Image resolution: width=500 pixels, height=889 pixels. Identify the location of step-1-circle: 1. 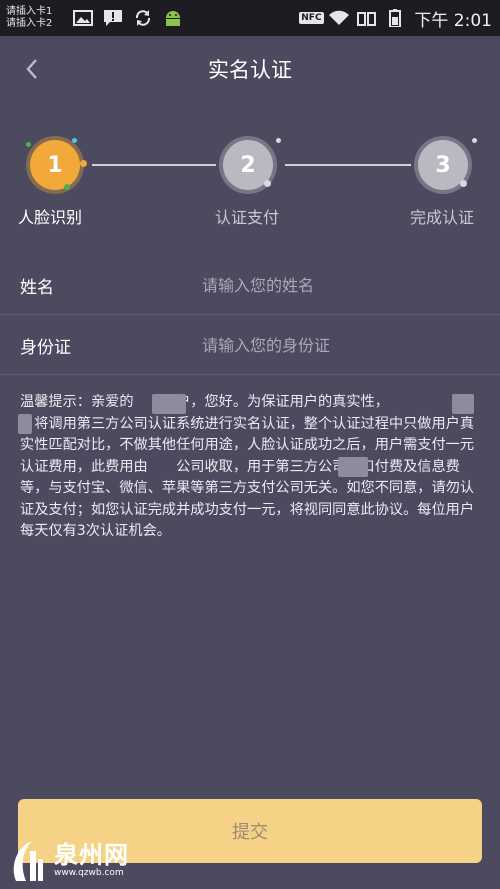
(55, 165).